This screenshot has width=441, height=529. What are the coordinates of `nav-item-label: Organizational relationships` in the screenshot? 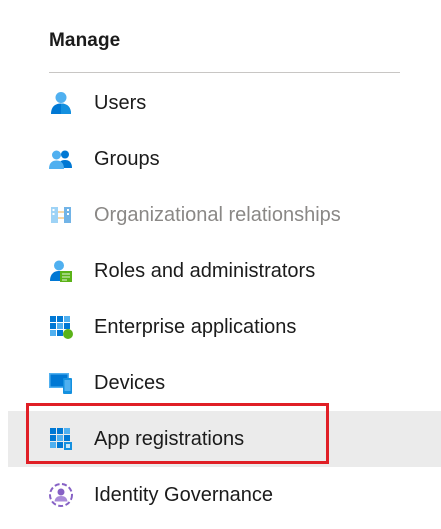 It's located at (217, 214).